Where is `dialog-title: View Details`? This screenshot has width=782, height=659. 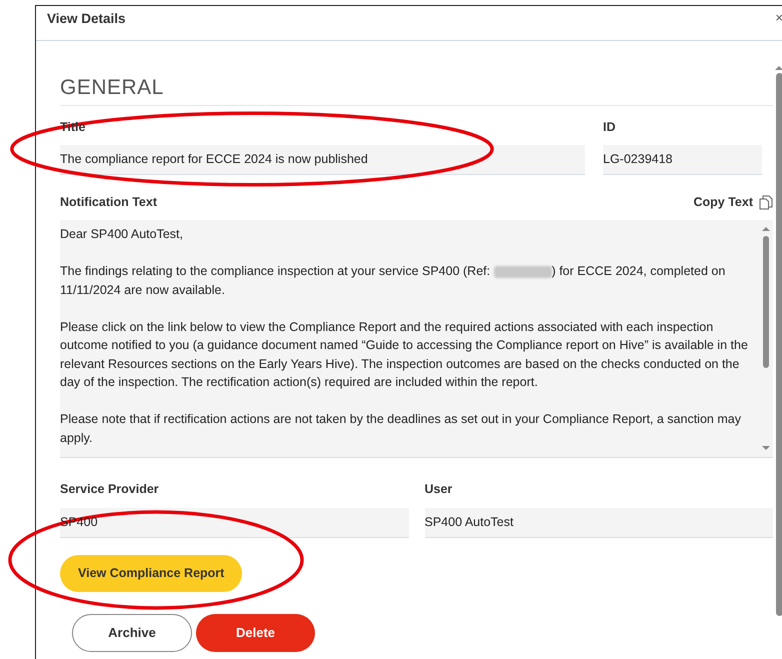
dialog-title: View Details is located at coordinates (86, 19).